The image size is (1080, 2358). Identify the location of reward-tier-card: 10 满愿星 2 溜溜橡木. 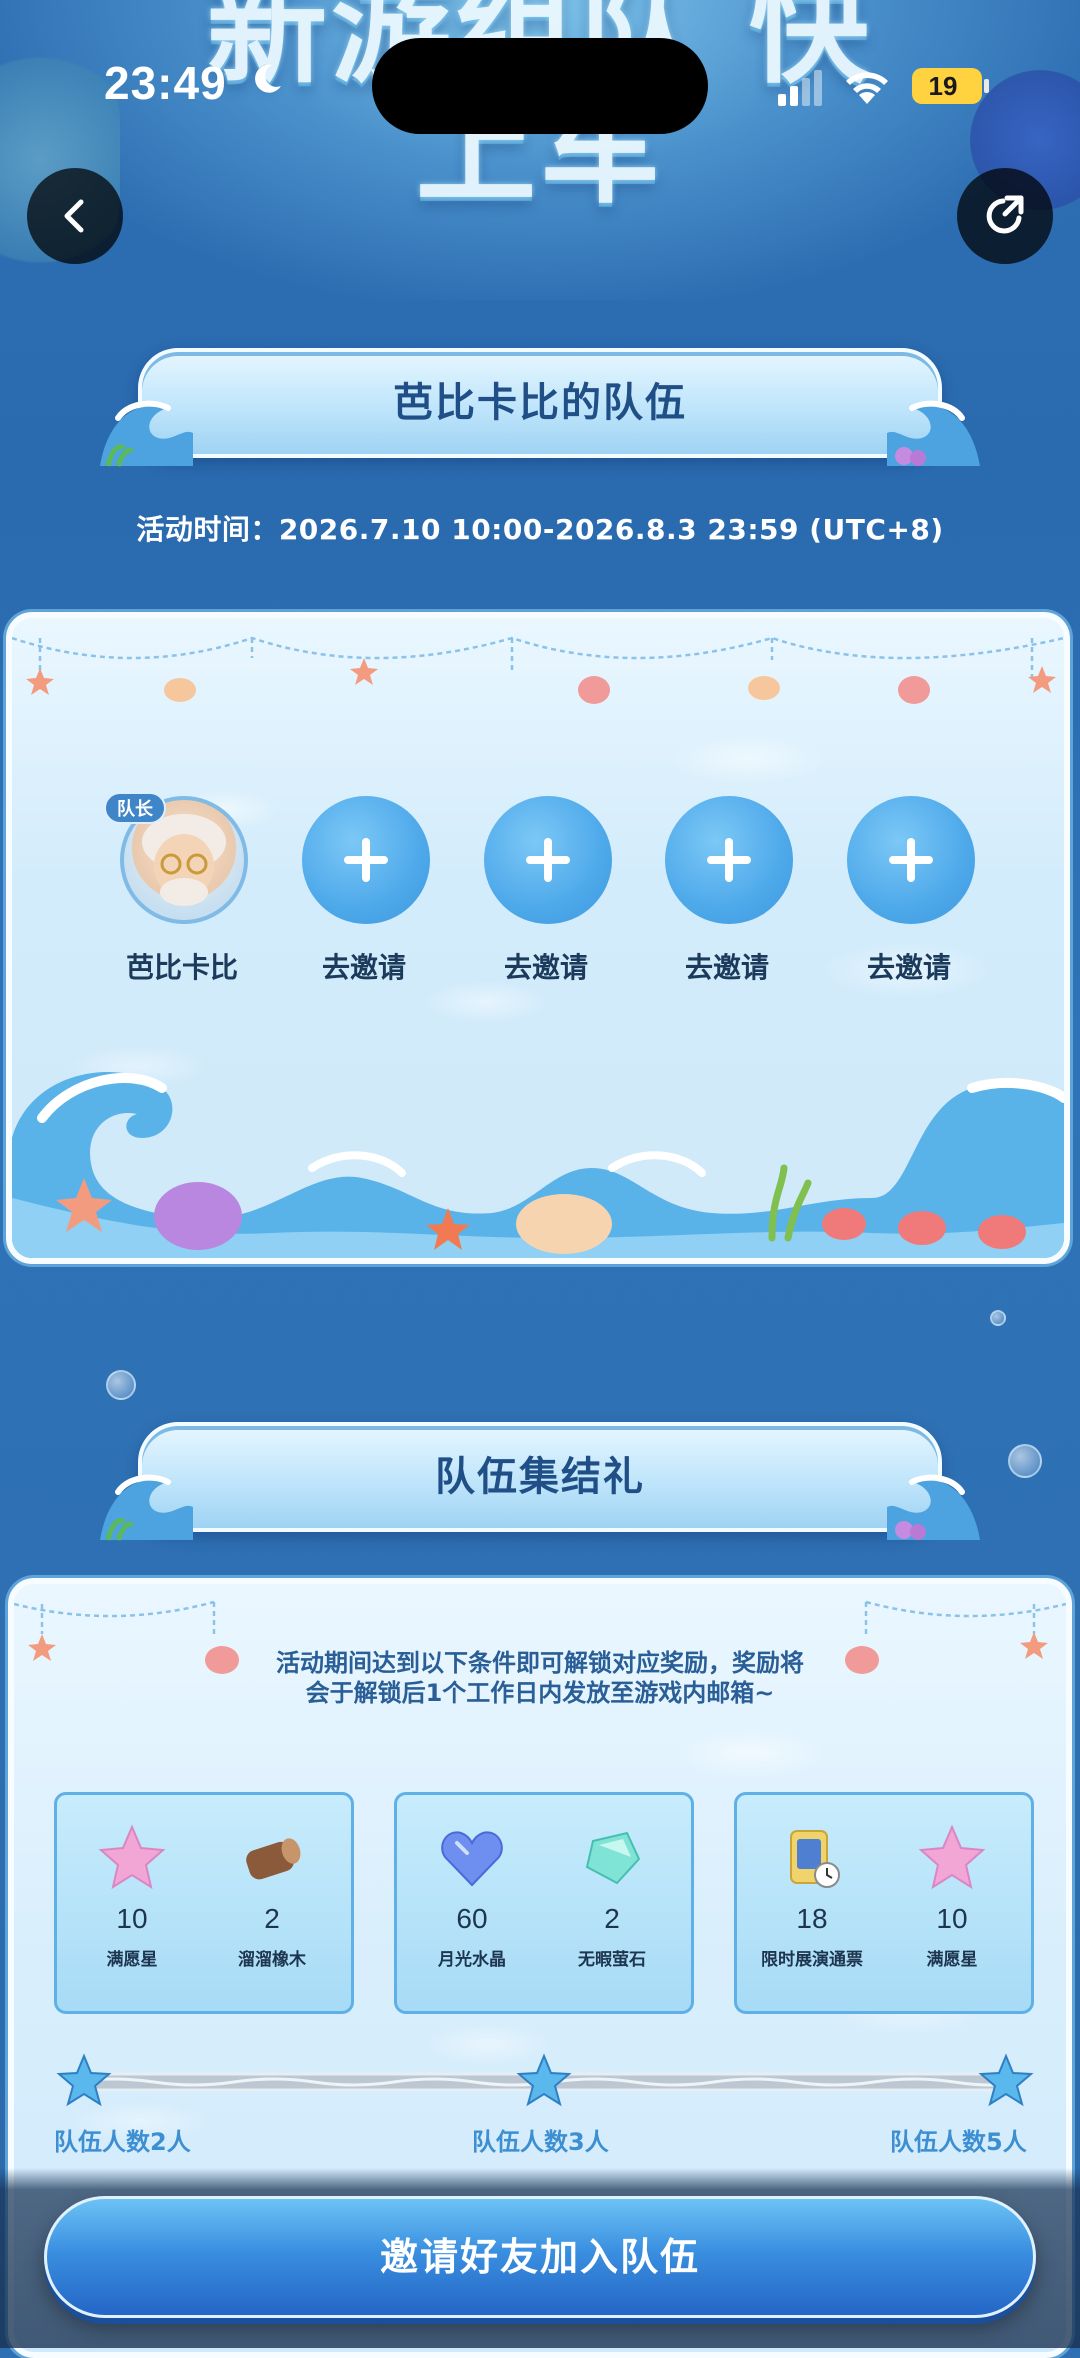
(204, 1903).